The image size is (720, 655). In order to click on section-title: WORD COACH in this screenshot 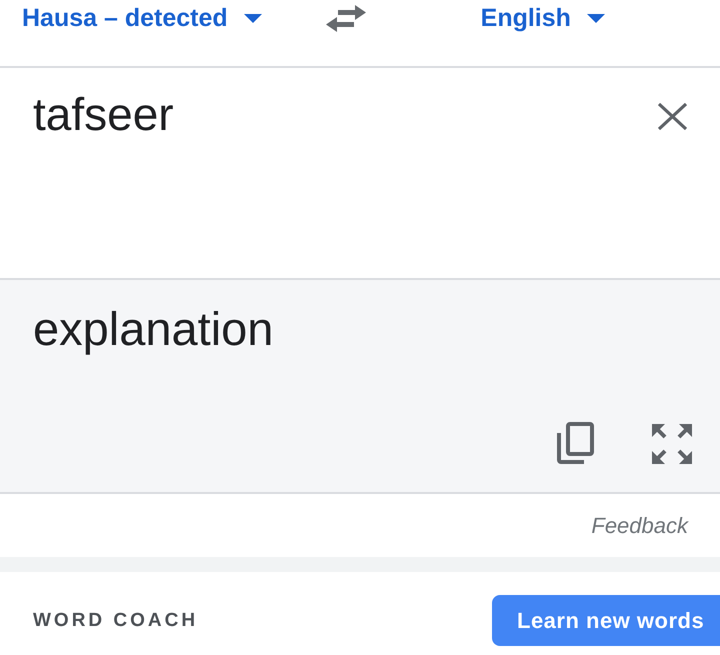, I will do `click(115, 620)`.